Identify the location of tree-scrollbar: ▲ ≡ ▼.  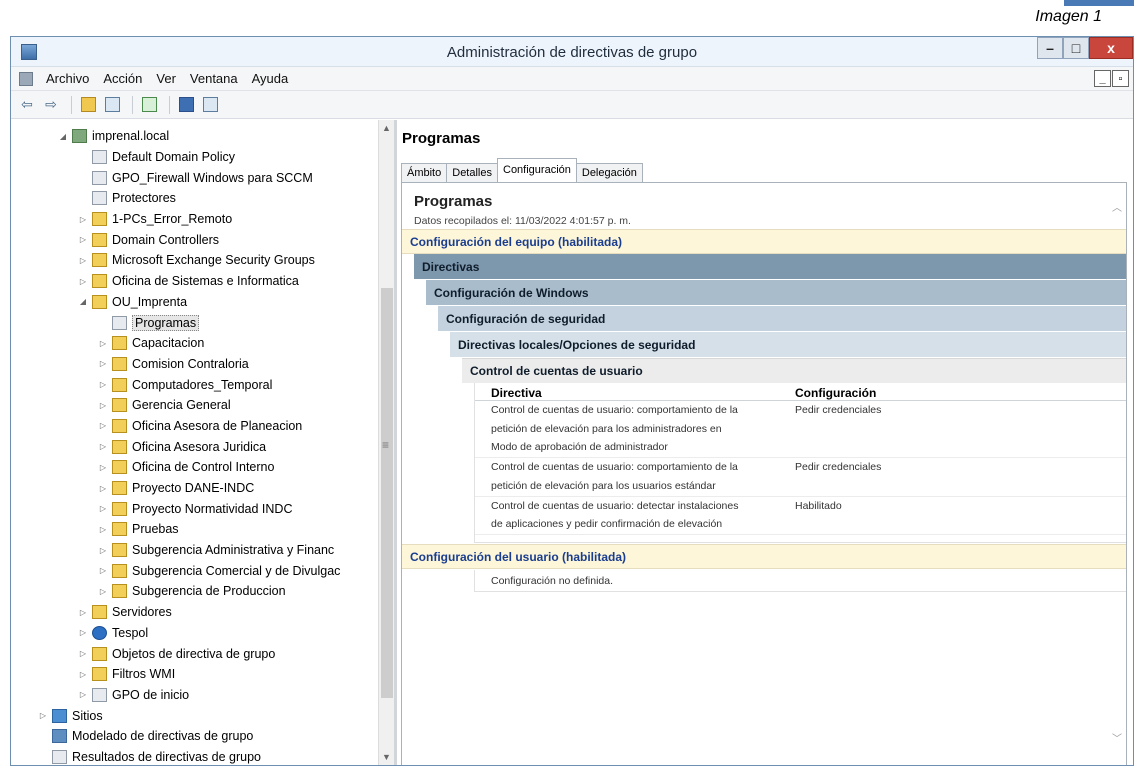
(386, 442).